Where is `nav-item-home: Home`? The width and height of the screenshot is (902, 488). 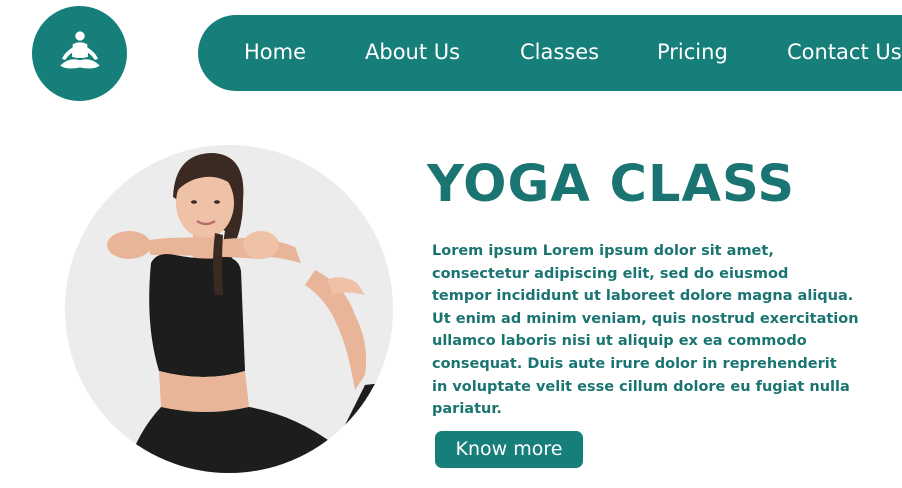 nav-item-home: Home is located at coordinates (275, 53).